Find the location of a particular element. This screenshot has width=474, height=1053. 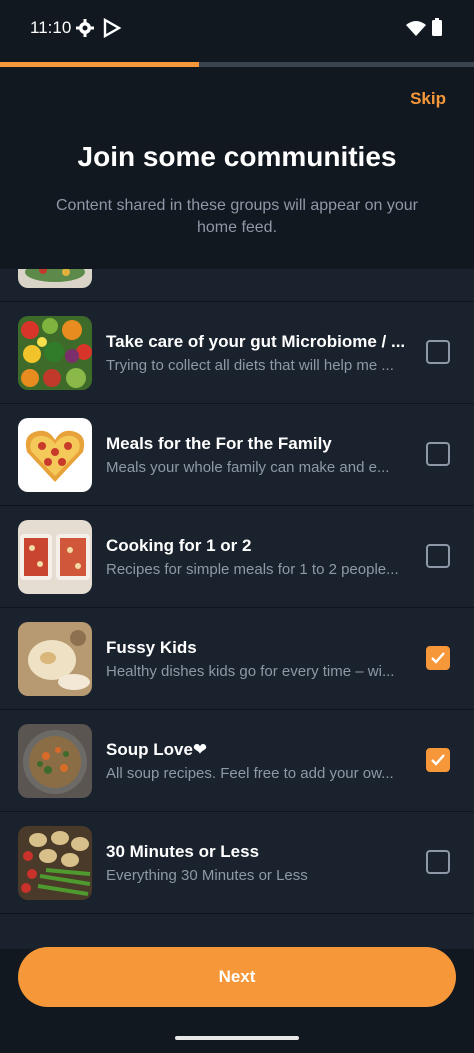

battery-icon is located at coordinates (437, 27).